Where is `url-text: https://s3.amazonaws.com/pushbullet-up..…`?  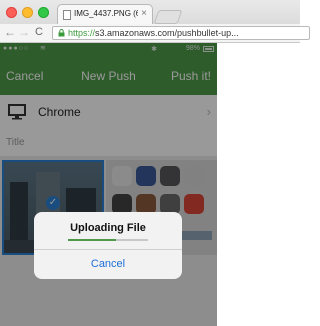 url-text: https://s3.amazonaws.com/pushbullet-up..… is located at coordinates (153, 33).